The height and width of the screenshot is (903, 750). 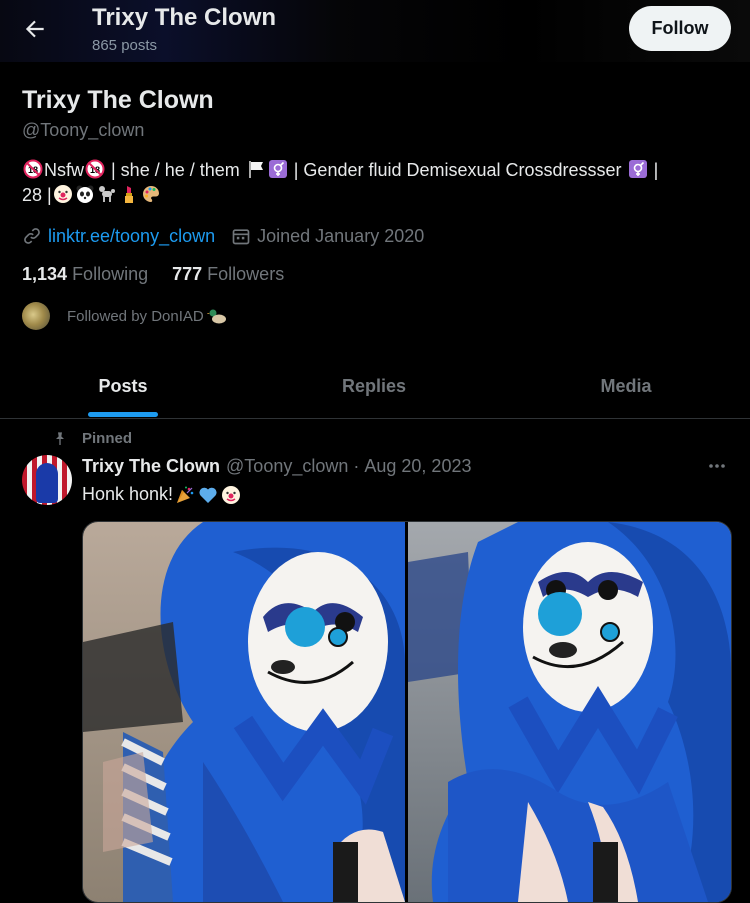 What do you see at coordinates (341, 235) in the screenshot?
I see `joined-date: Joined January 2020` at bounding box center [341, 235].